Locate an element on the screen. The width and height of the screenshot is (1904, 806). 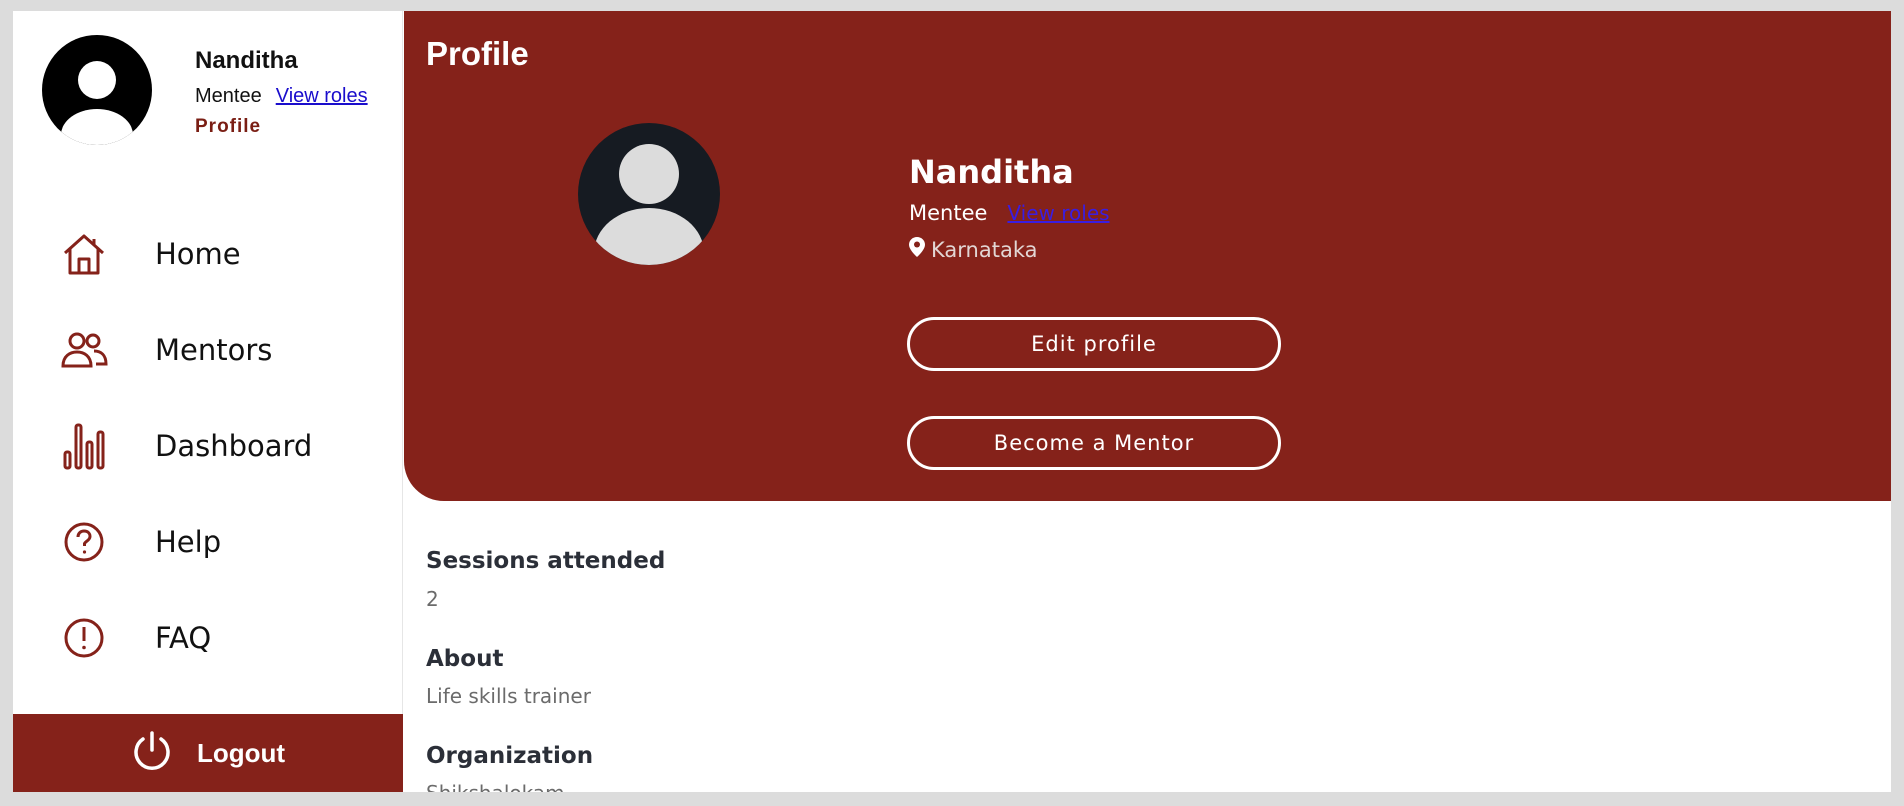
profile-view-roles-link: View roles is located at coordinates (1058, 213).